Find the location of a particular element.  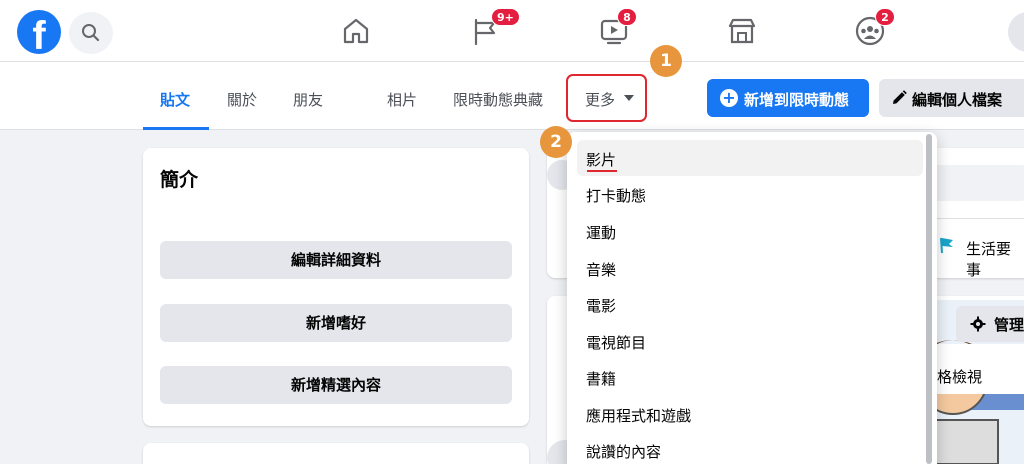

life-event-label: 生活要事 is located at coordinates (995, 259).